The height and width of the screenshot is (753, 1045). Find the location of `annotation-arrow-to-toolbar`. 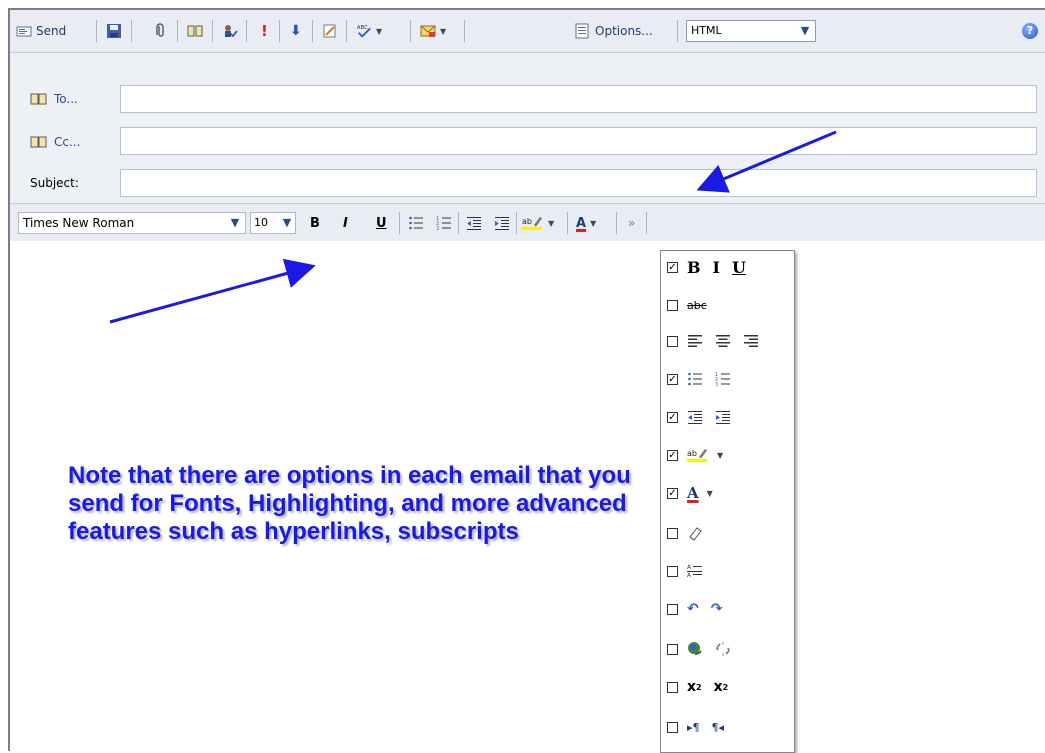

annotation-arrow-to-toolbar is located at coordinates (766, 161).